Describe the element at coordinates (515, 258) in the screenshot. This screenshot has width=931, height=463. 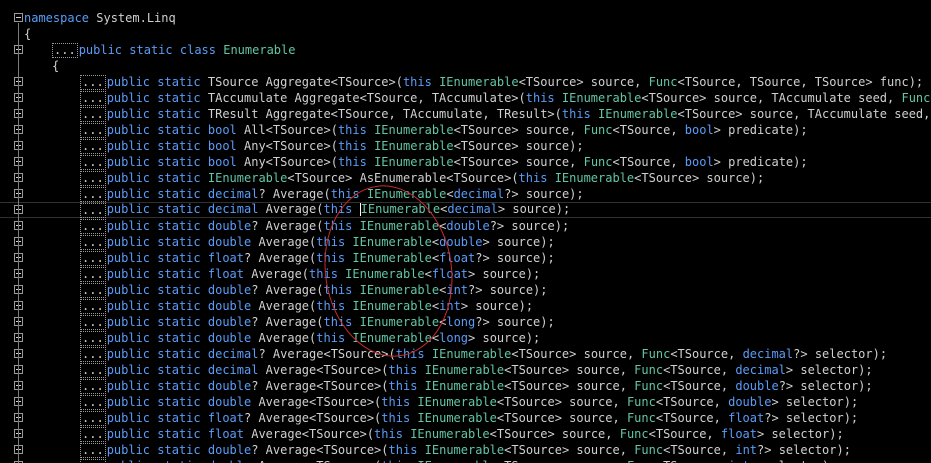
I see `code-token: ?> source);` at that location.